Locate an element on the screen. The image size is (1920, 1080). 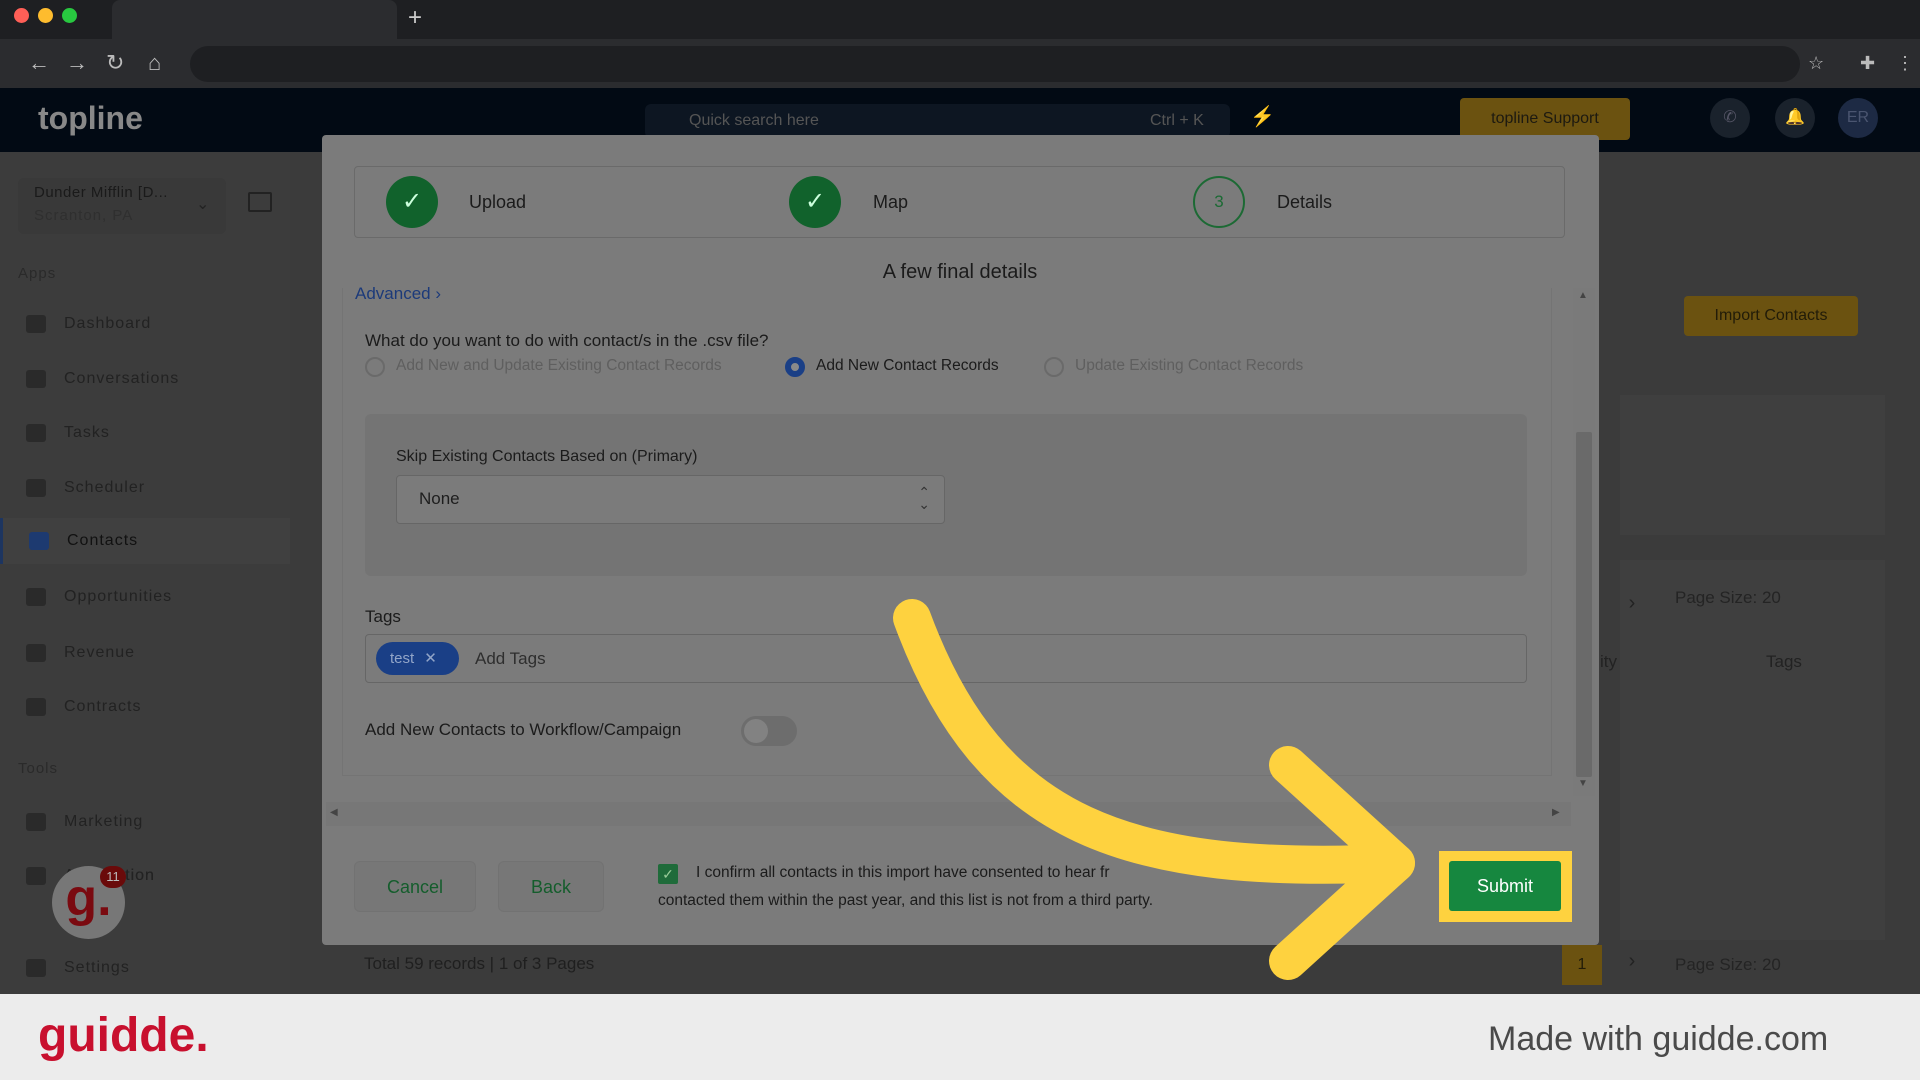
arrow-annotation is located at coordinates (1154, 789).